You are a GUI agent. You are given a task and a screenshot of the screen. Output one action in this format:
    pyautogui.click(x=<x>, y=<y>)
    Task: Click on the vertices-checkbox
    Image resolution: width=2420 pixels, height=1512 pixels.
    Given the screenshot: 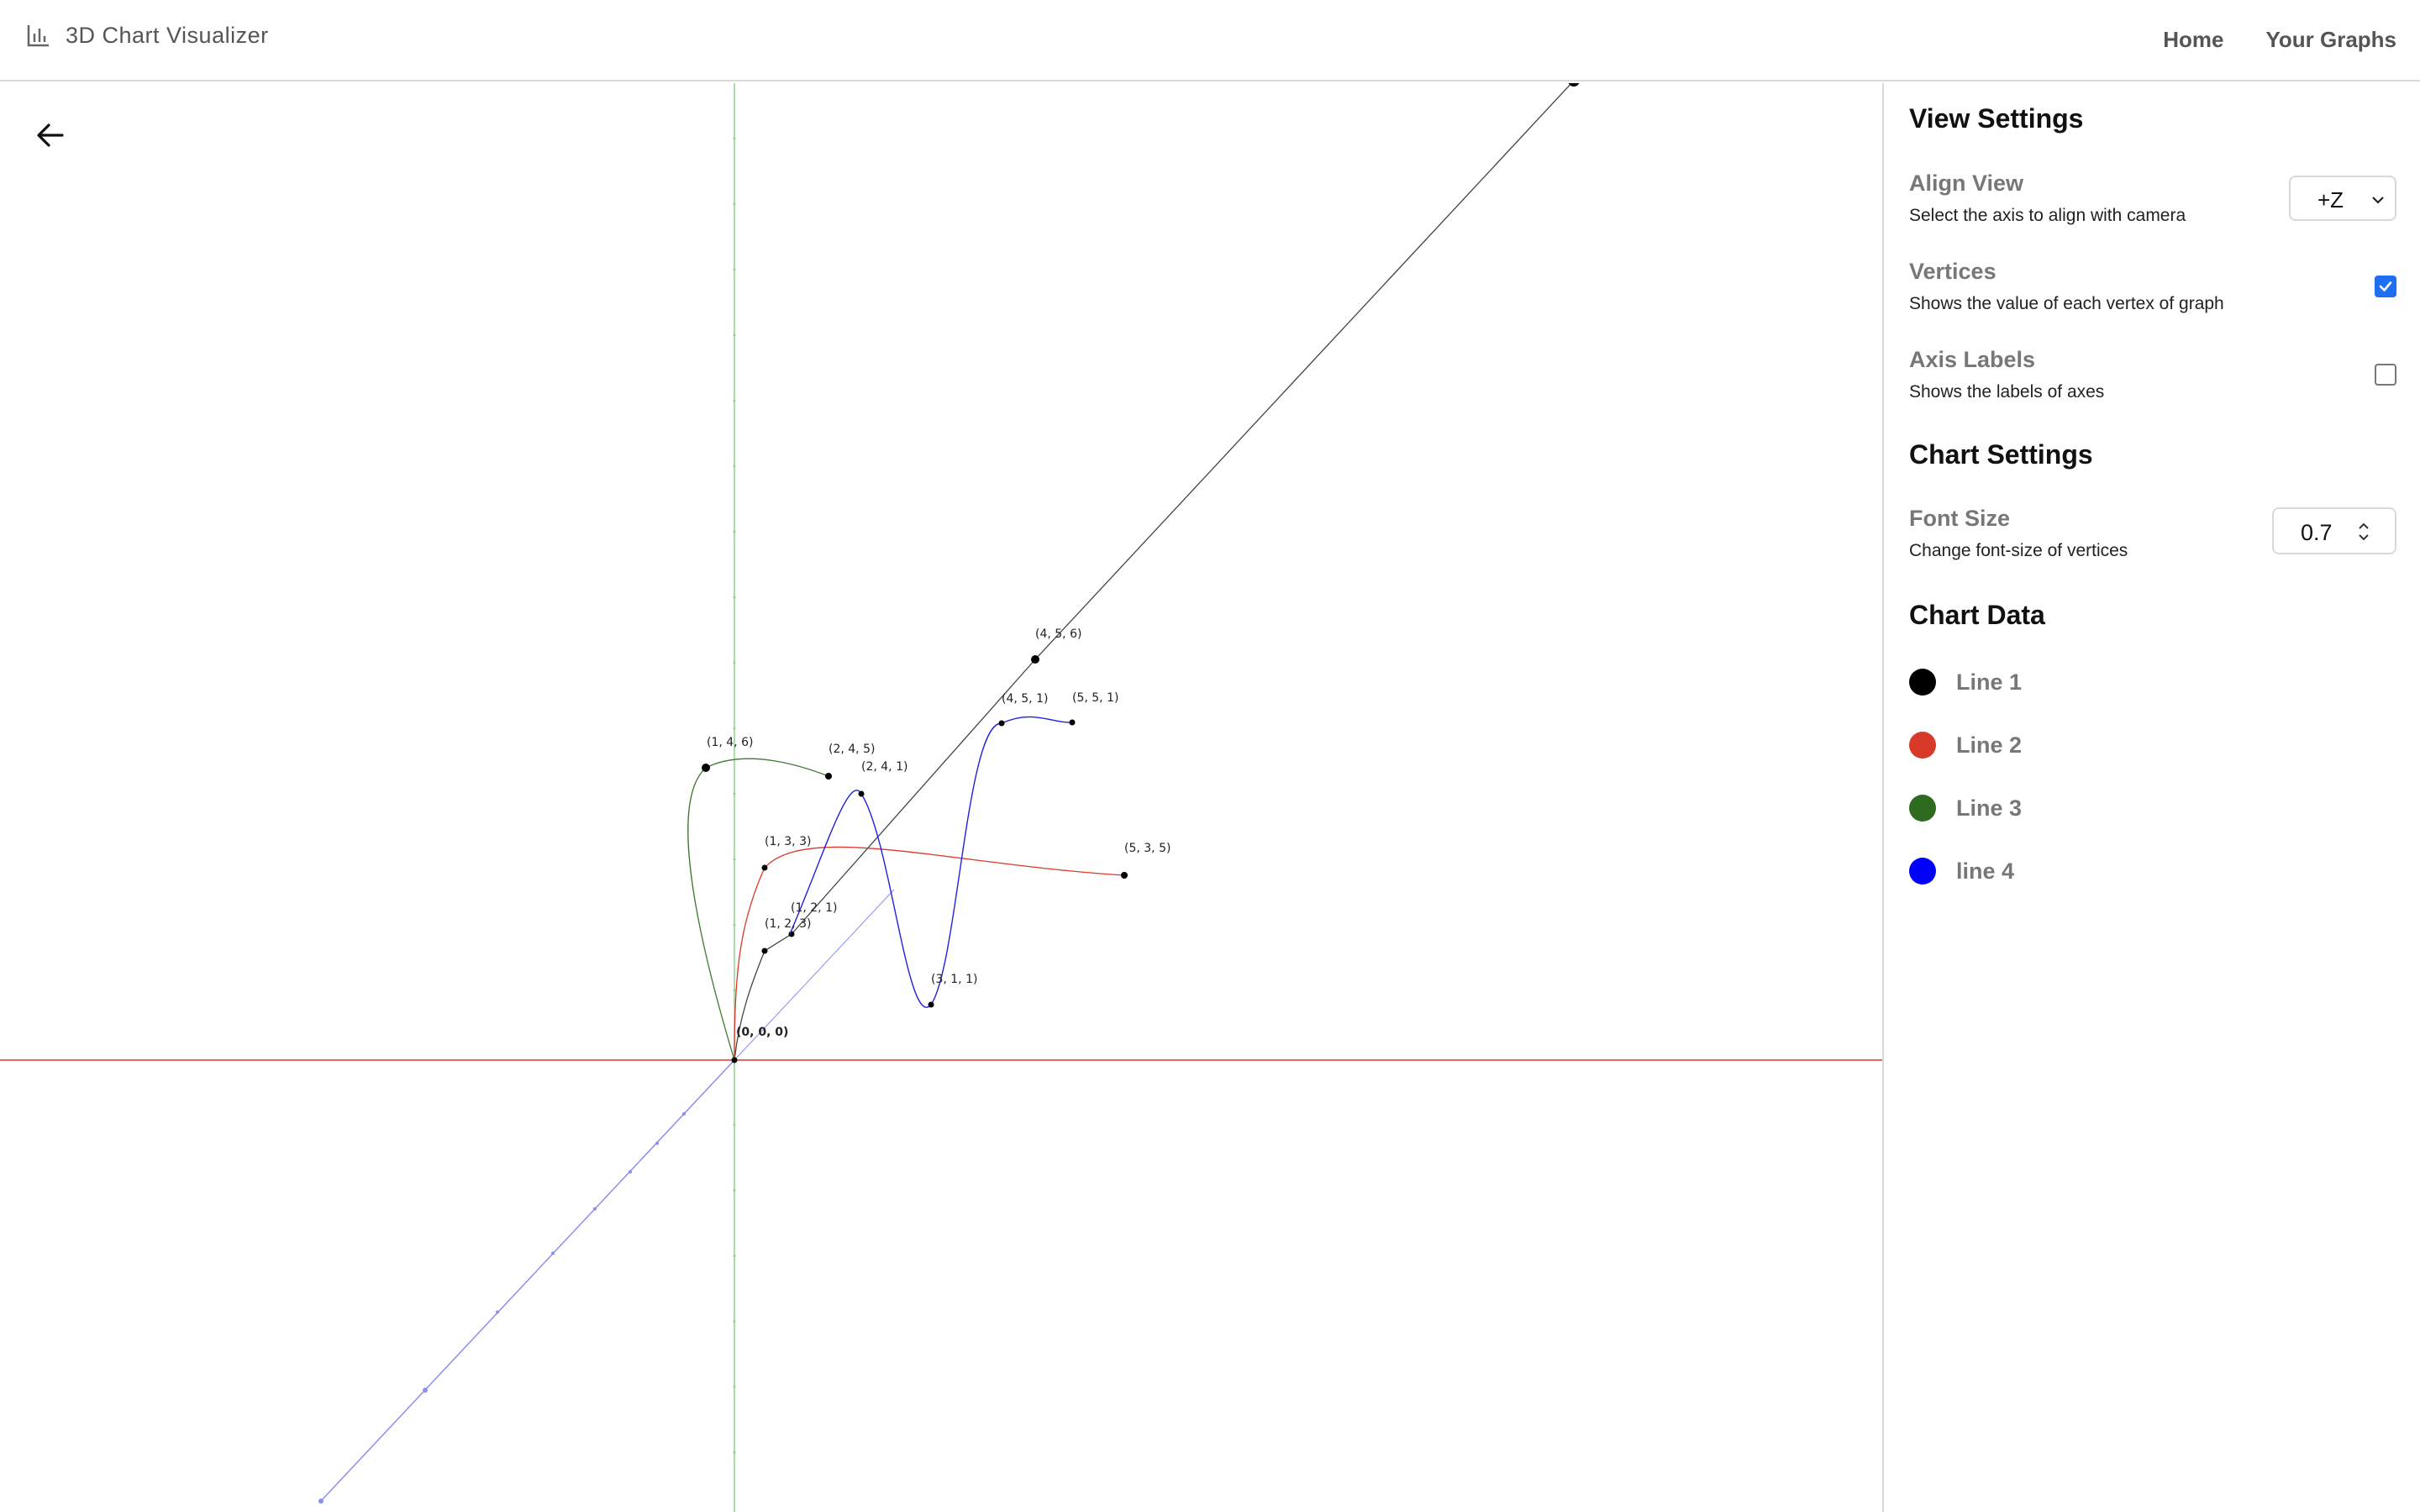 What is the action you would take?
    pyautogui.click(x=2386, y=286)
    